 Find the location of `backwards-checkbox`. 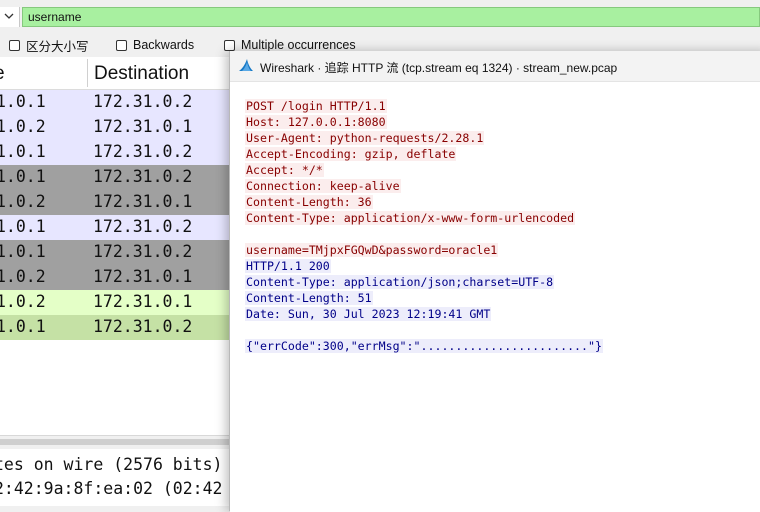

backwards-checkbox is located at coordinates (121, 45).